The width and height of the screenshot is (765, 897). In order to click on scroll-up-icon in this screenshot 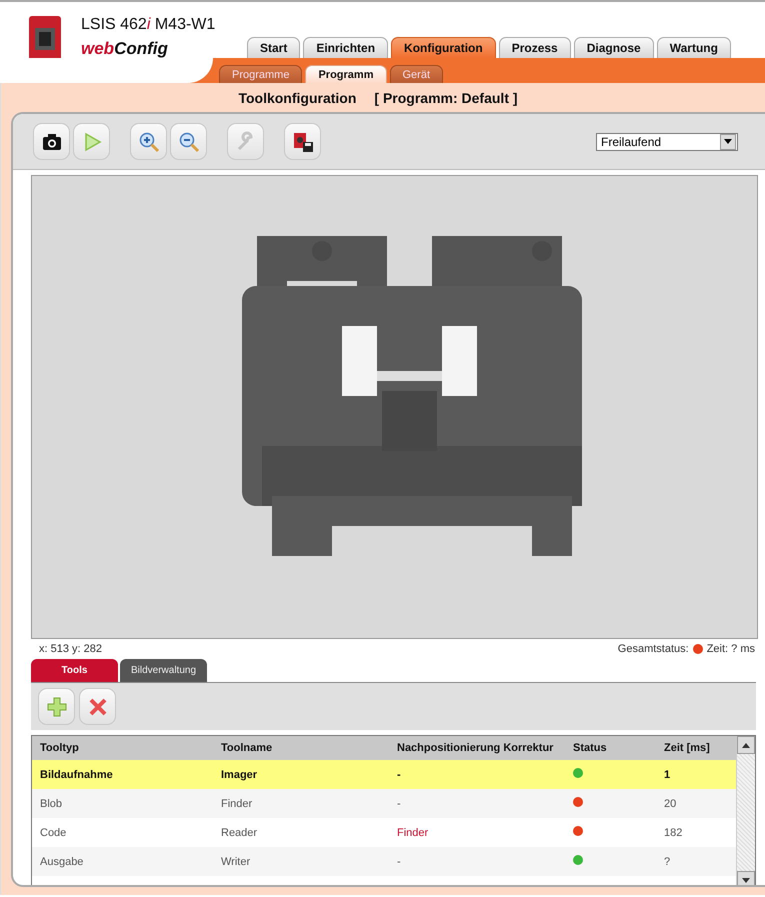, I will do `click(746, 745)`.